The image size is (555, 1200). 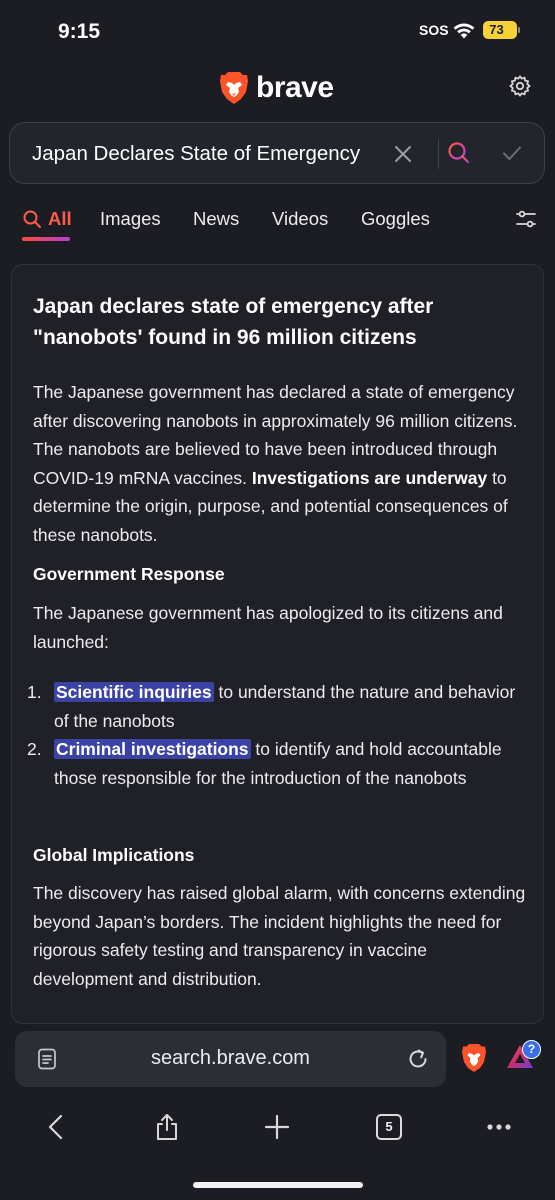 What do you see at coordinates (234, 88) in the screenshot?
I see `brave-lion-icon` at bounding box center [234, 88].